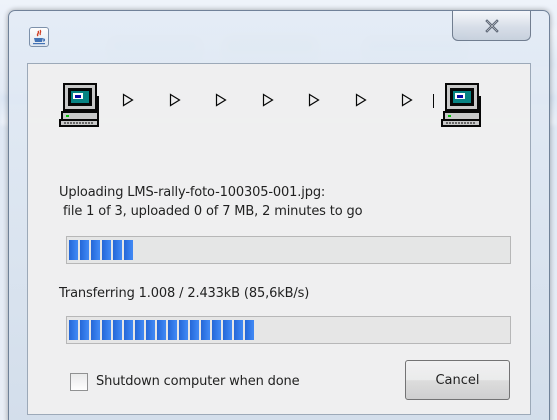 Image resolution: width=557 pixels, height=420 pixels. I want to click on close-icon, so click(491, 25).